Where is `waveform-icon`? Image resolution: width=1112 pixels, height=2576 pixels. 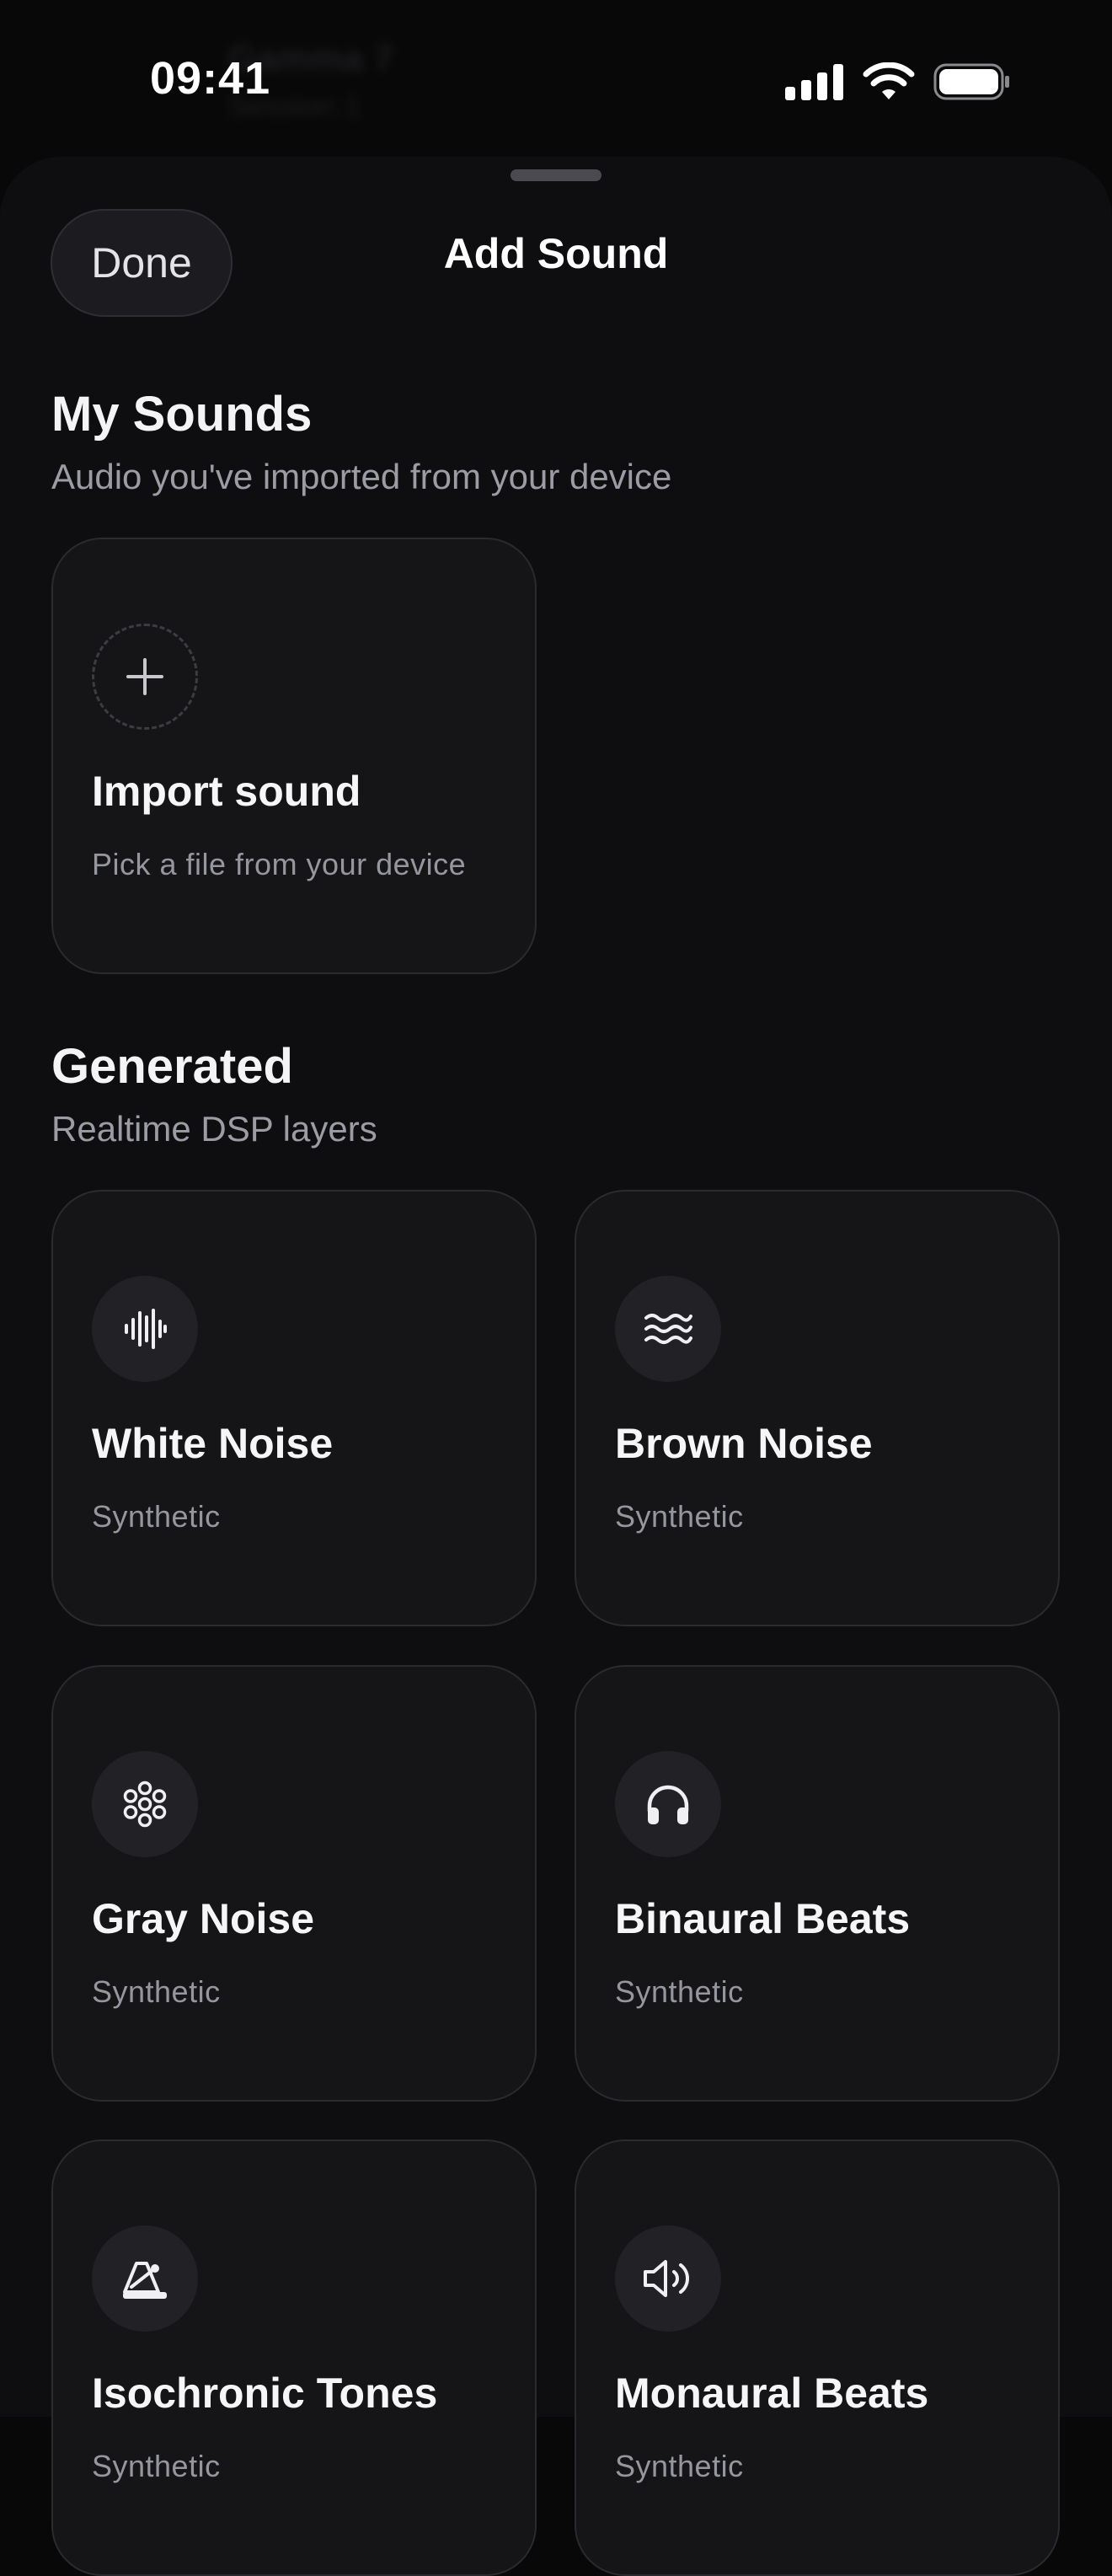 waveform-icon is located at coordinates (145, 1329).